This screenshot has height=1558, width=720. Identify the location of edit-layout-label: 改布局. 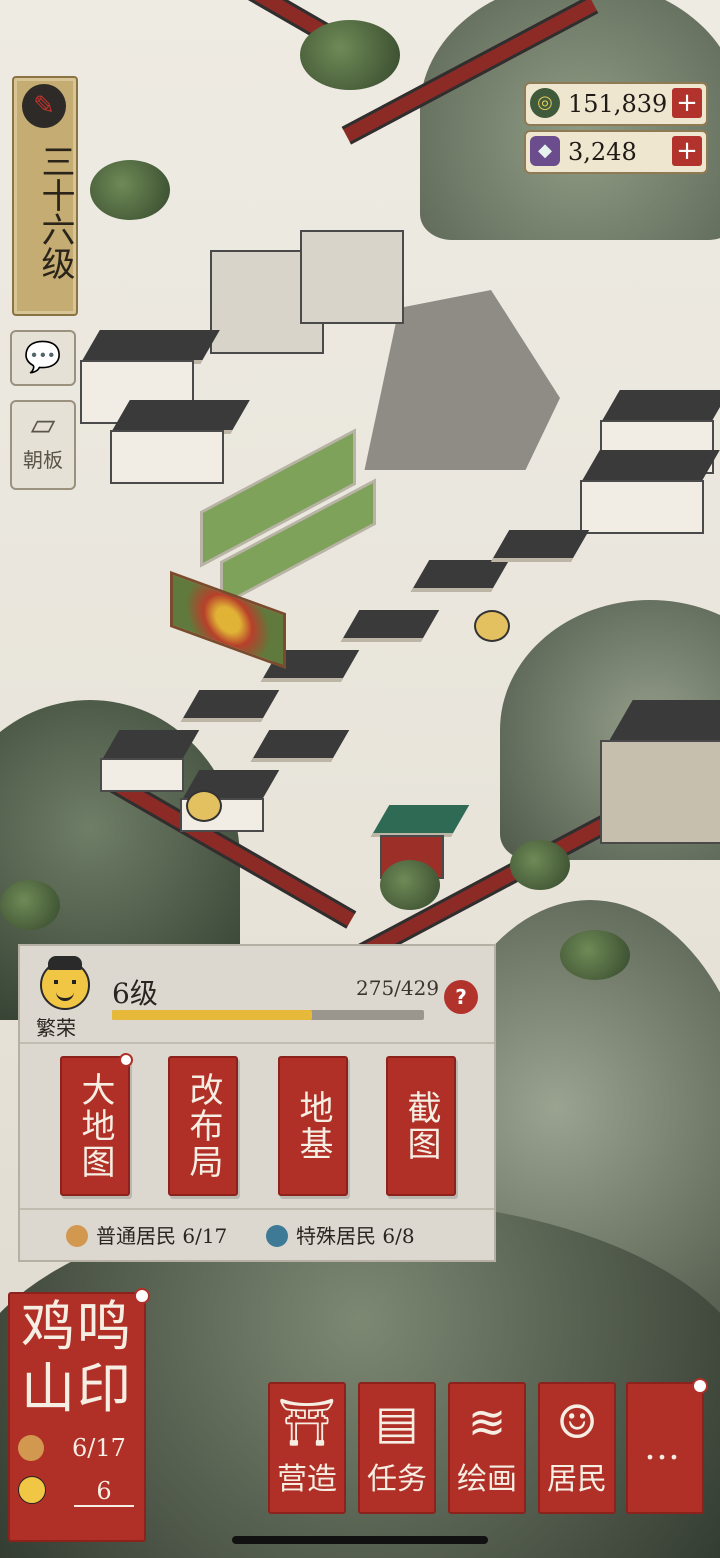
(203, 1126).